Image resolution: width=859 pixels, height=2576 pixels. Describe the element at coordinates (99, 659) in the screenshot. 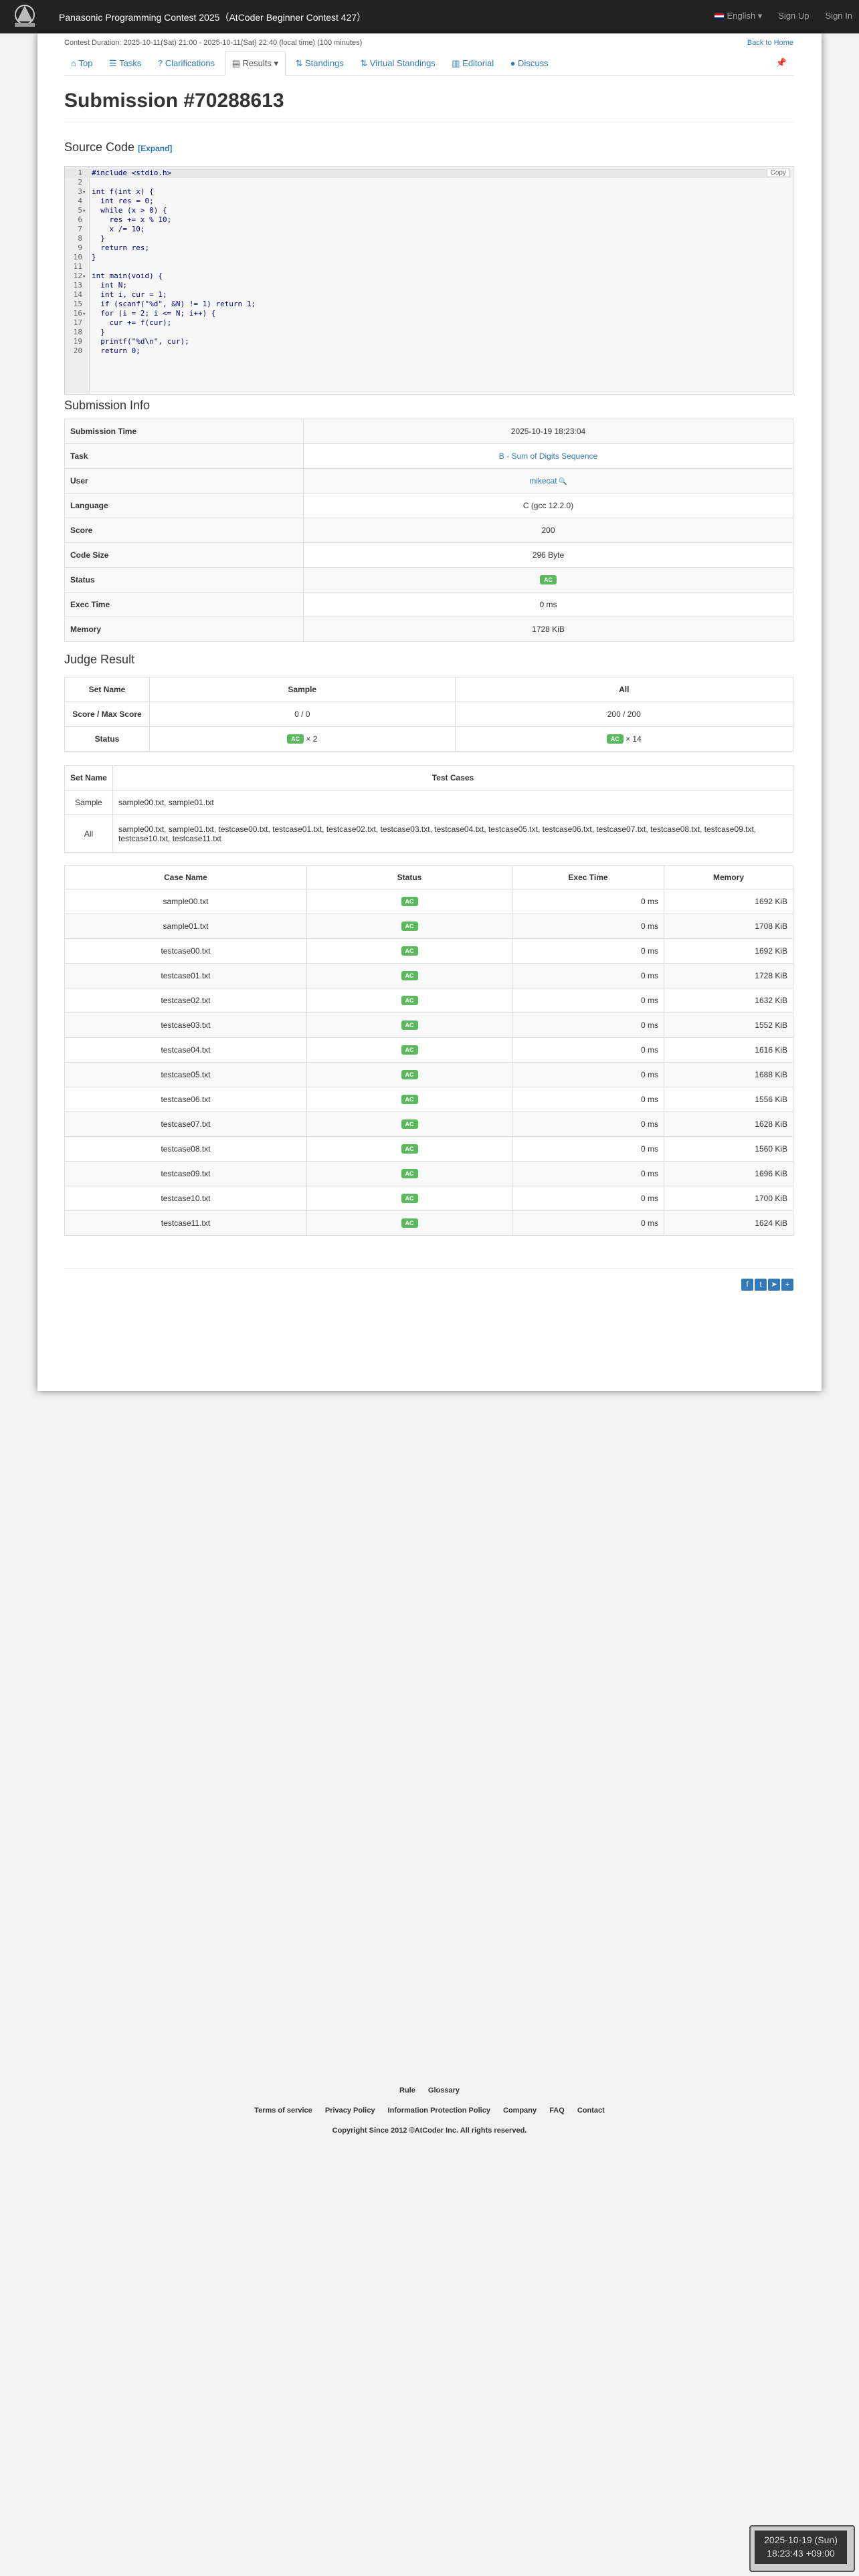

I see `judge-result-heading: Judge Result` at that location.